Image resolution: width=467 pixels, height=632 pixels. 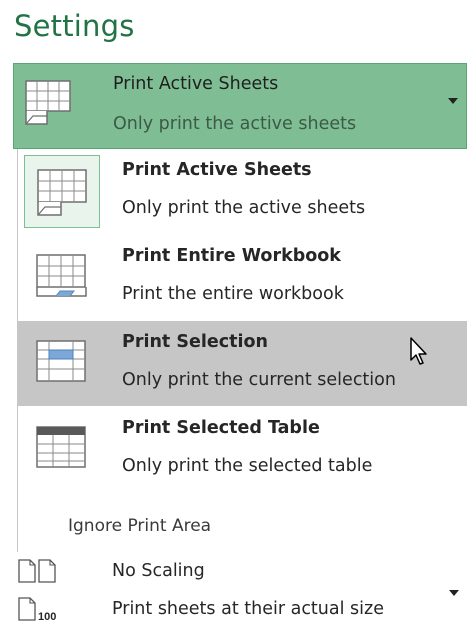 I want to click on print-what-selected-title: Print Active Sheets, so click(x=196, y=84).